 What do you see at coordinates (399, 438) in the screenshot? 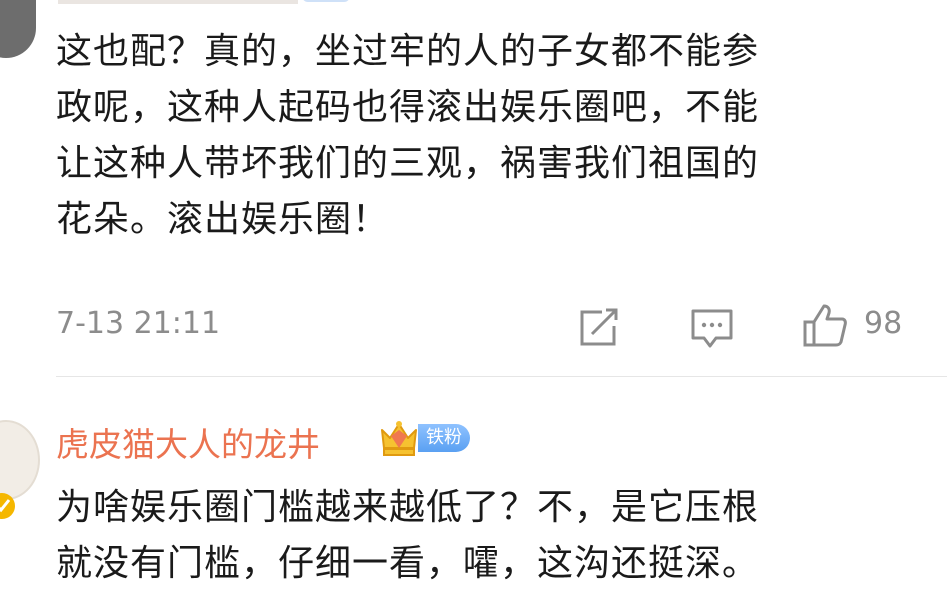
I see `crown-badge-icon` at bounding box center [399, 438].